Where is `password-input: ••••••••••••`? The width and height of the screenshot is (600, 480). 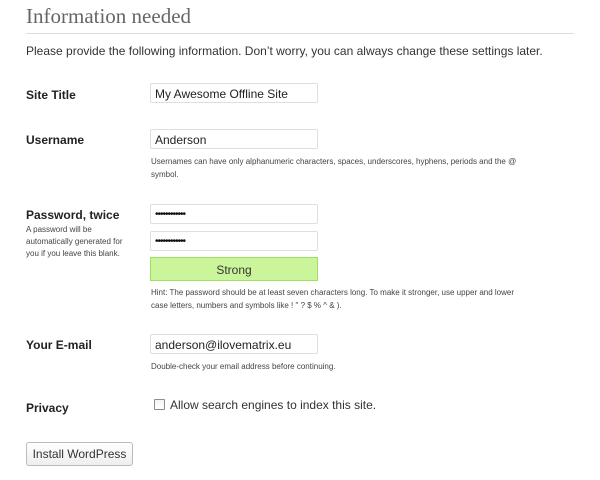 password-input: •••••••••••• is located at coordinates (234, 214).